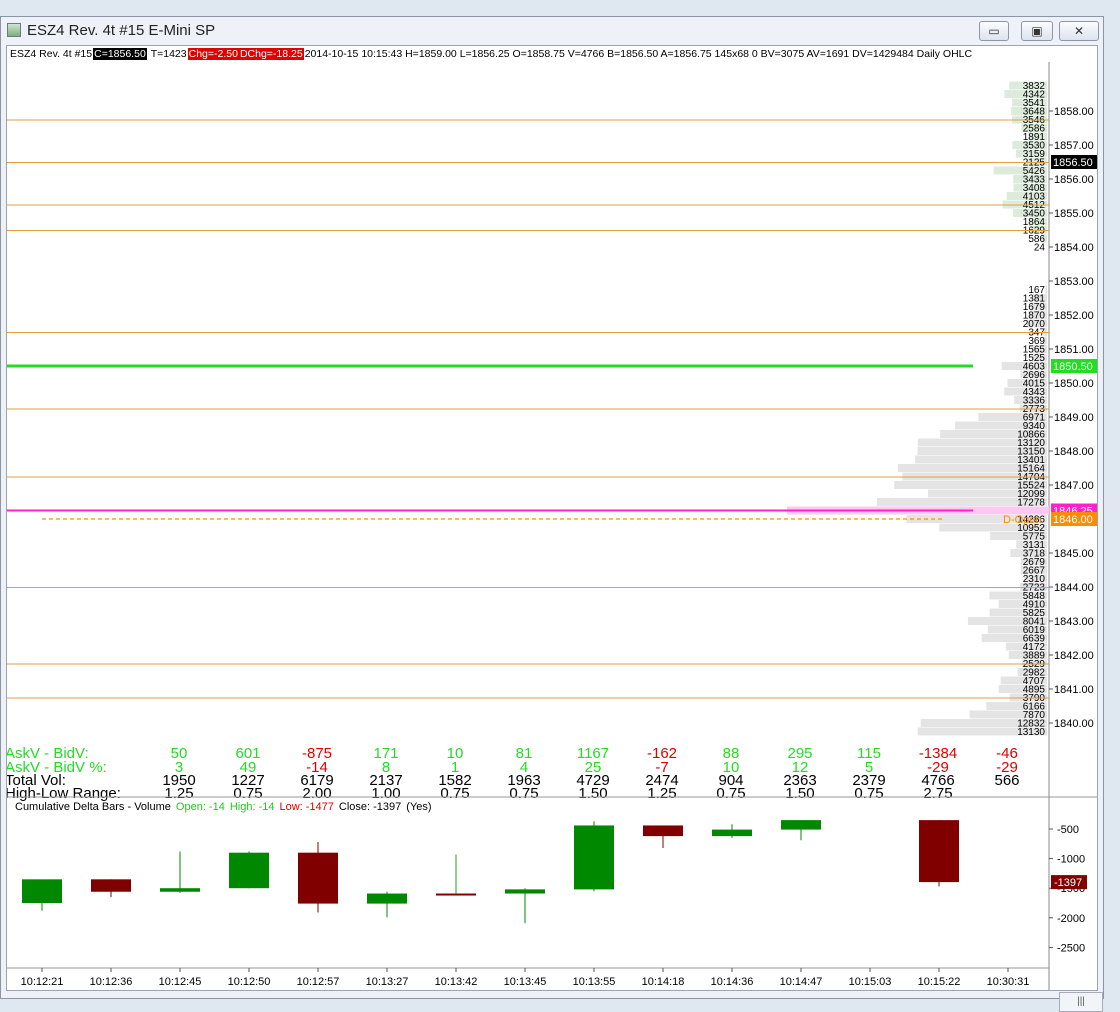 This screenshot has width=1120, height=1012. I want to click on time-axis-label: 10:13:55, so click(594, 982).